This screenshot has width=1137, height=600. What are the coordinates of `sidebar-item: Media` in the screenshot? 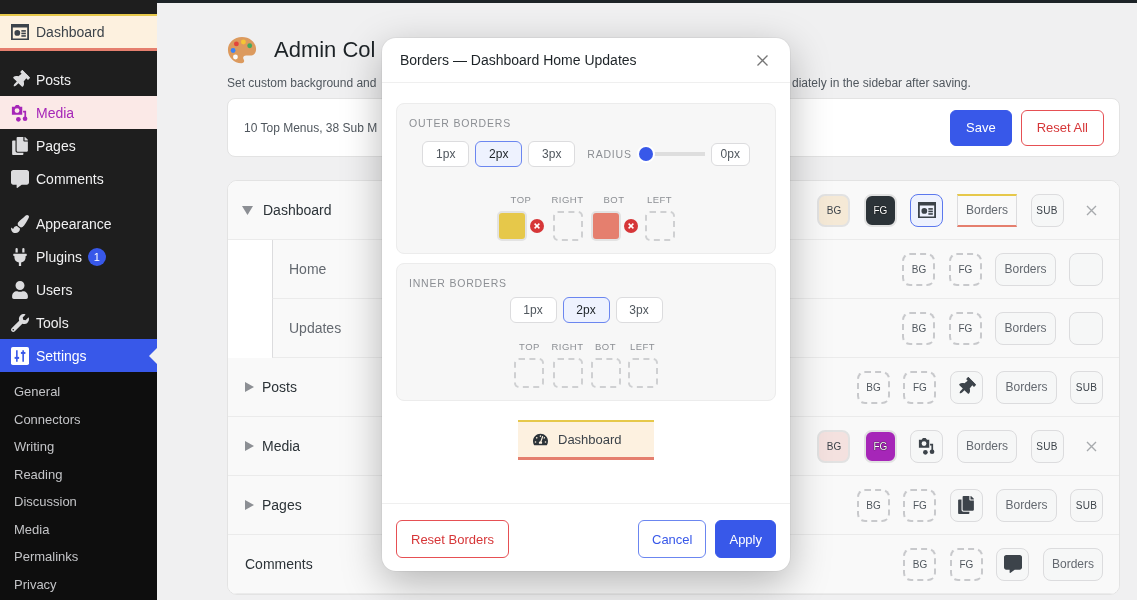 It's located at (78, 112).